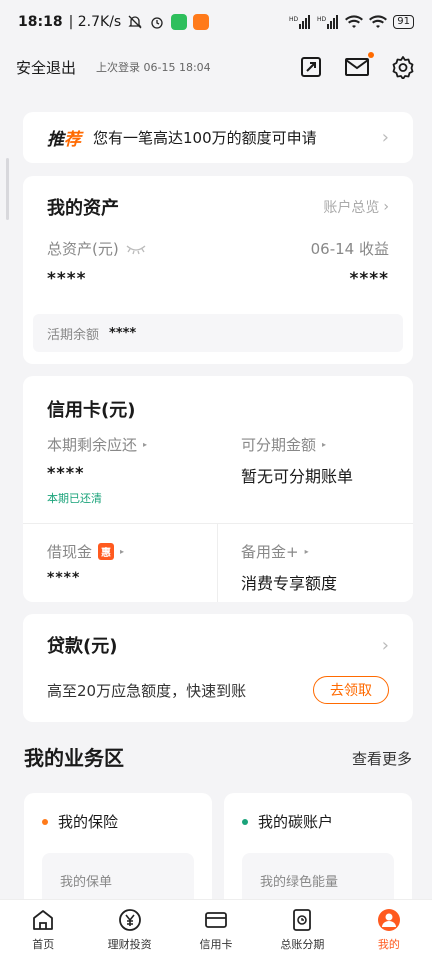 The width and height of the screenshot is (432, 960). I want to click on video-app-icon, so click(201, 22).